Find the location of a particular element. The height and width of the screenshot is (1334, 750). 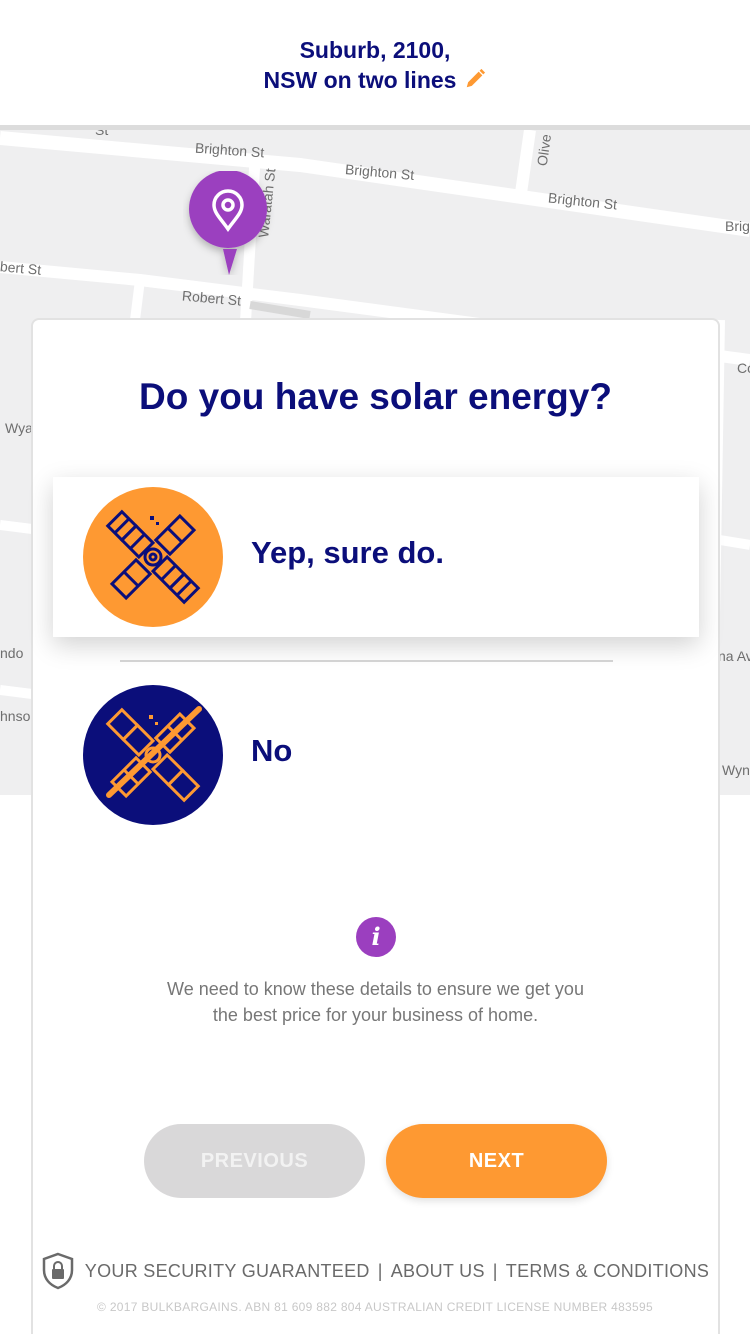

map-label-robert-st: bert St is located at coordinates (21, 268).